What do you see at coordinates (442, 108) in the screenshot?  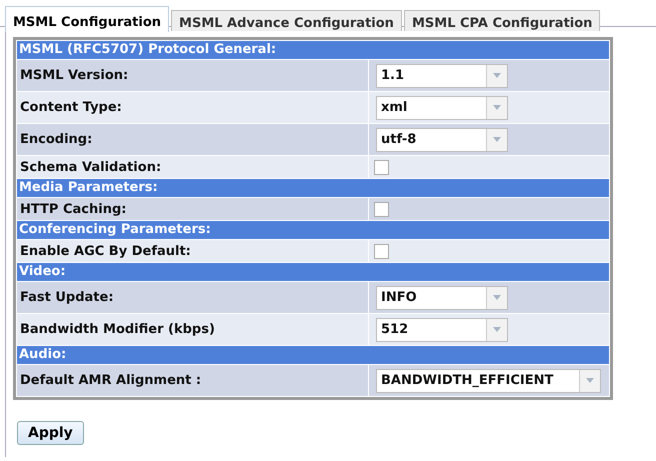 I see `dropdown: xml` at bounding box center [442, 108].